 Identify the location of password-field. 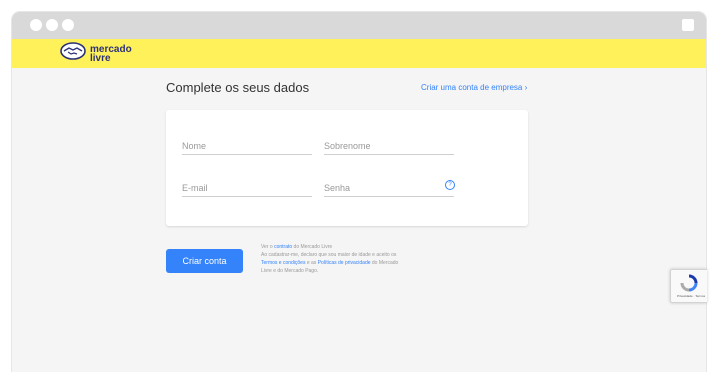
(389, 188).